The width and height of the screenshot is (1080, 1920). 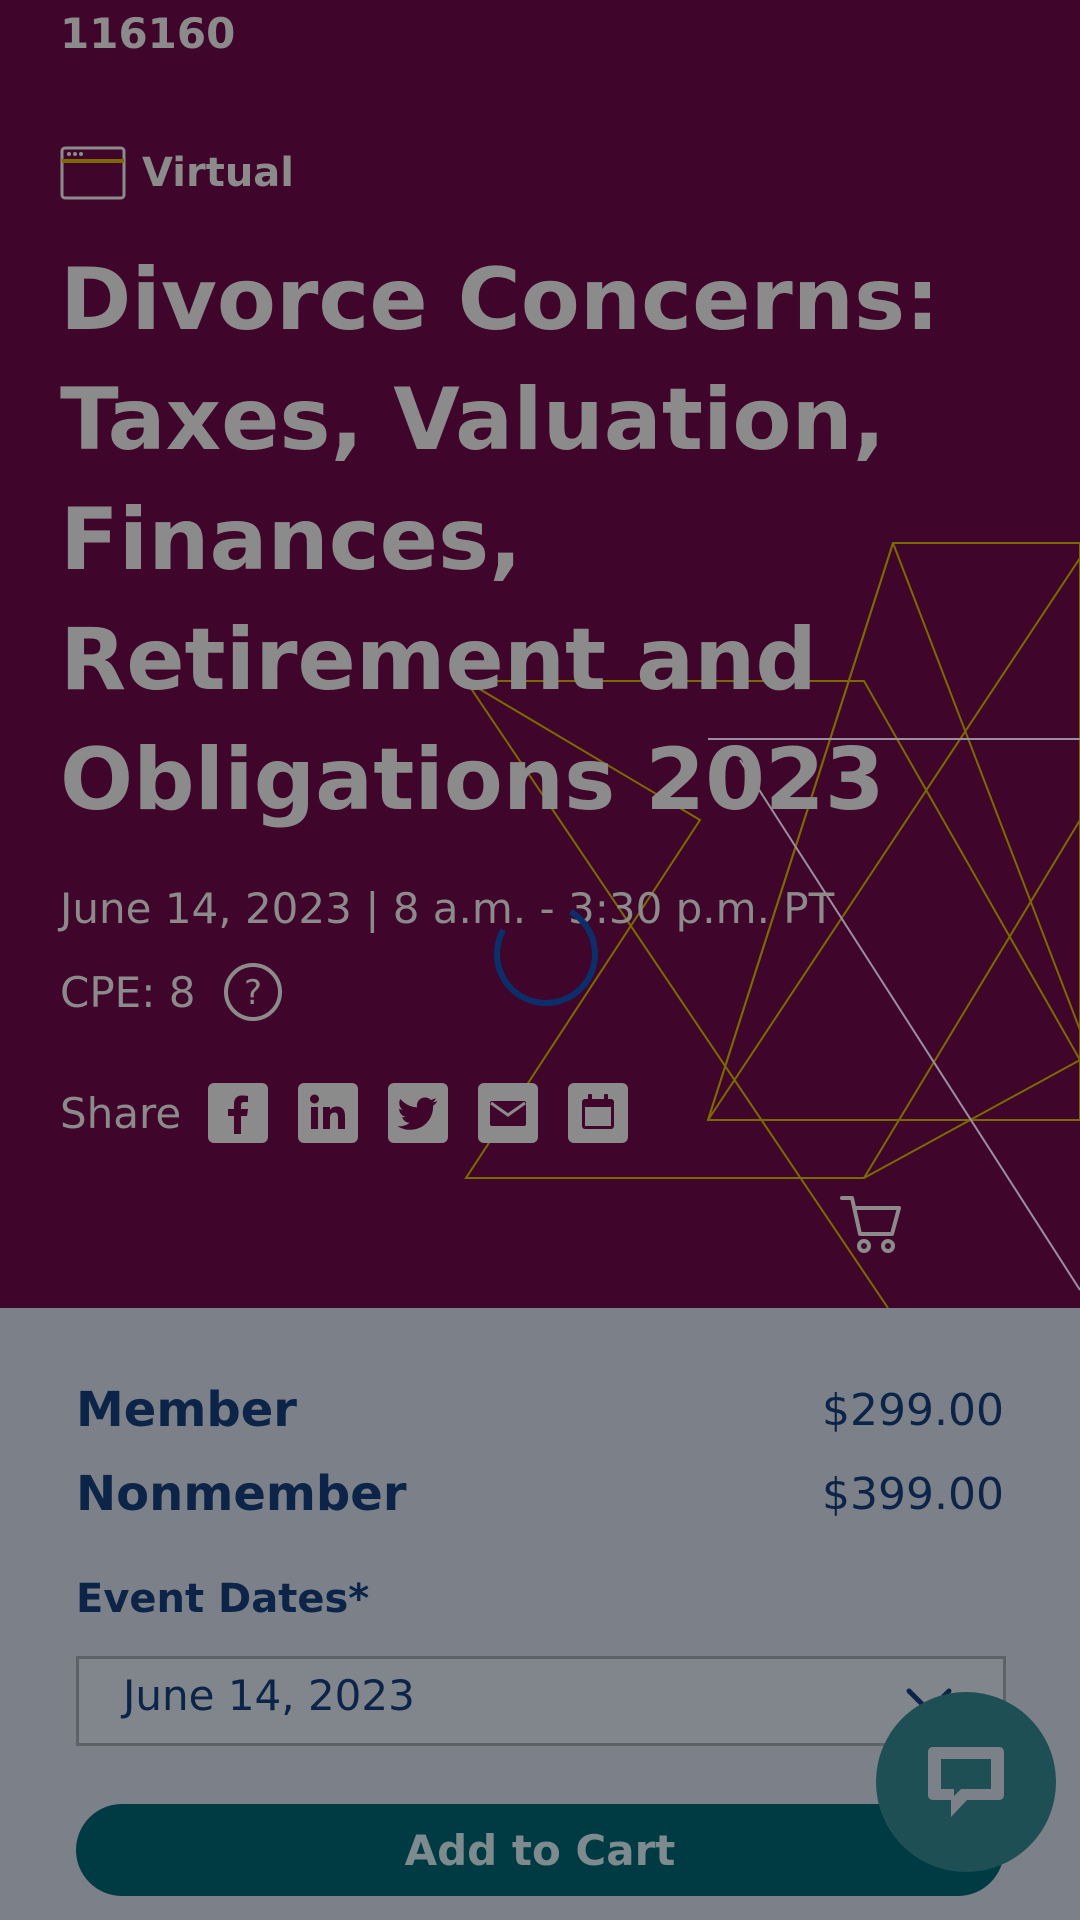 I want to click on nonmember-price: $399.00, so click(x=913, y=1494).